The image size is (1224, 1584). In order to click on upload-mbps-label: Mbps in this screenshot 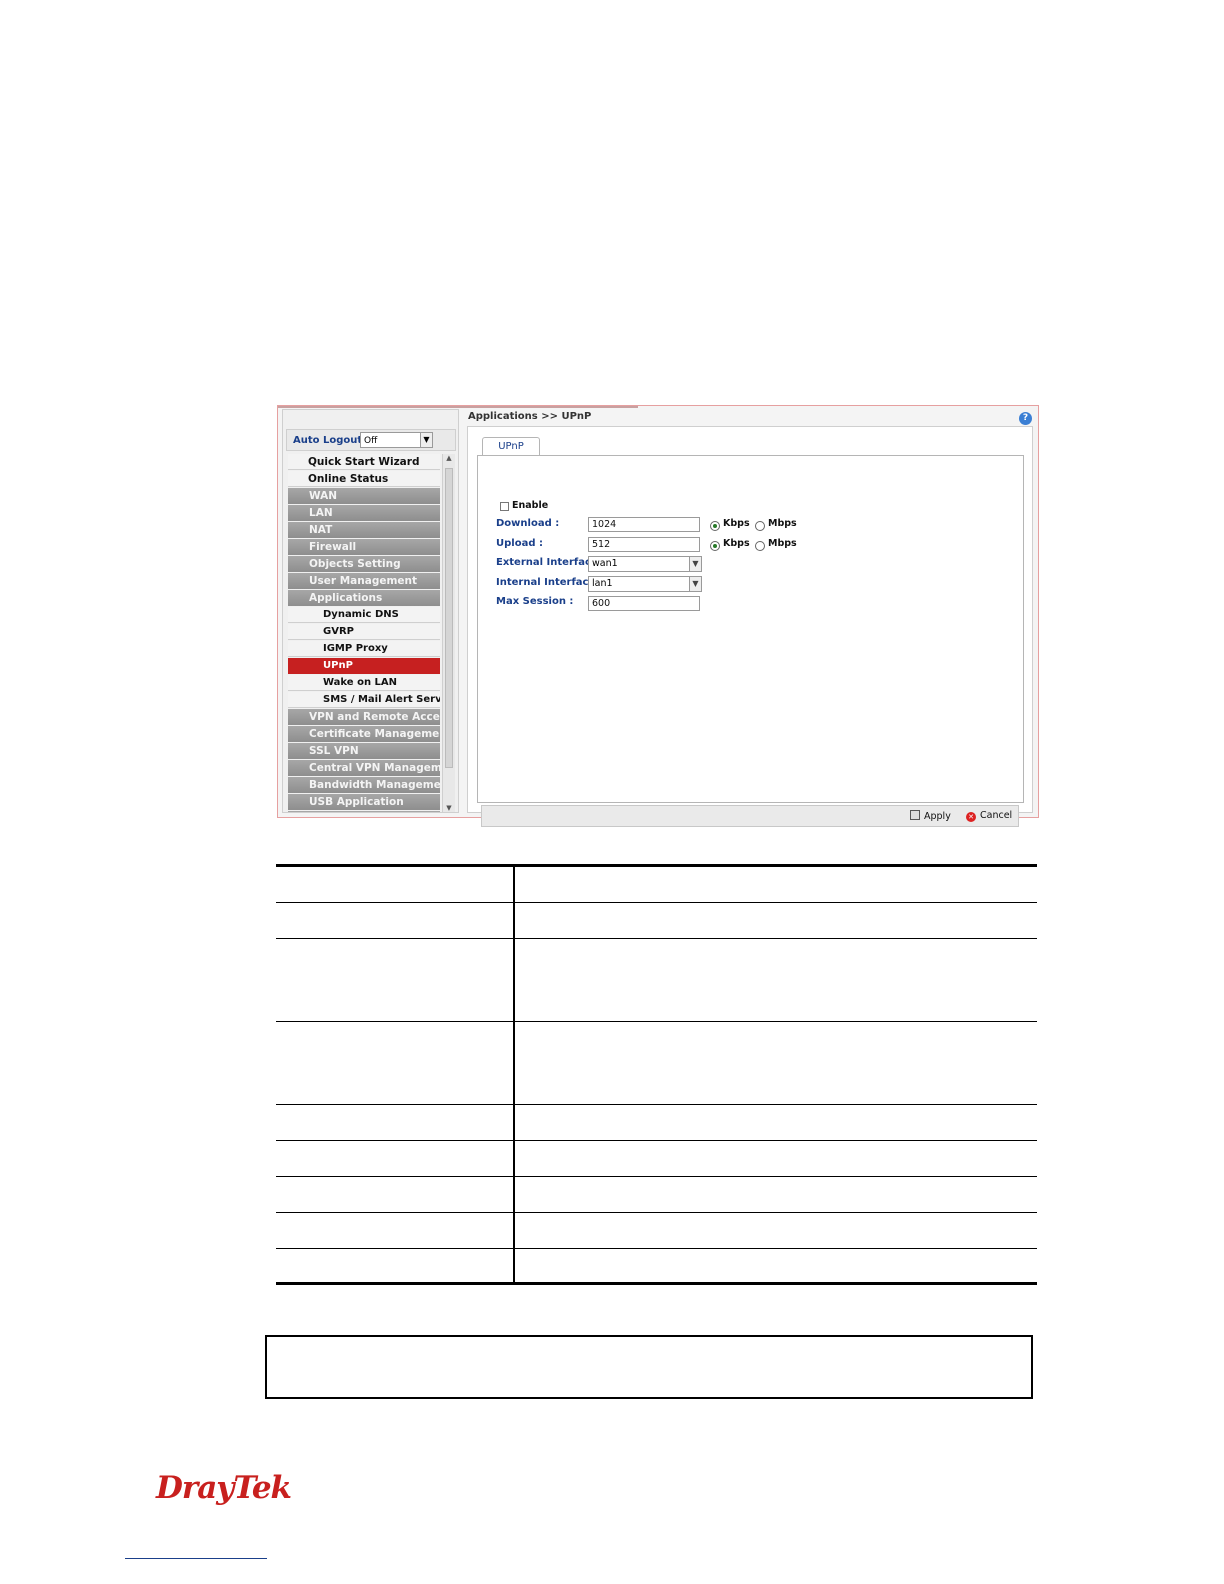, I will do `click(782, 543)`.